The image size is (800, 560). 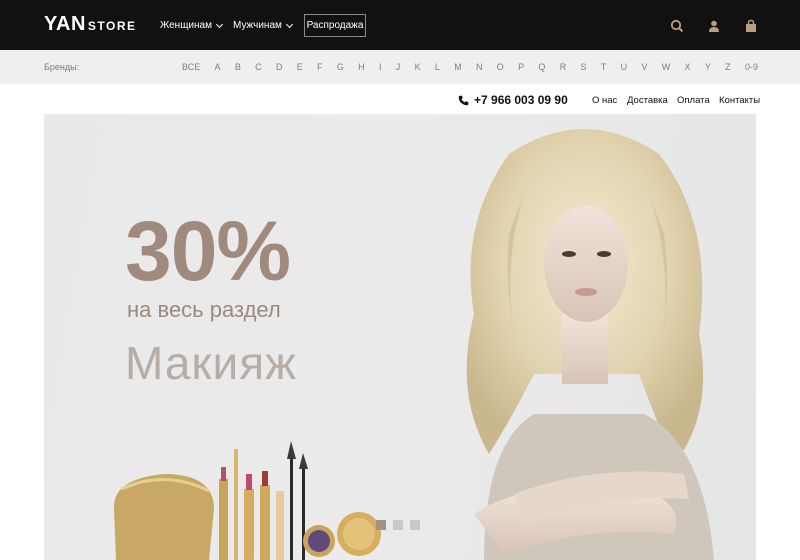 I want to click on brand-letter-z: Z, so click(x=728, y=67).